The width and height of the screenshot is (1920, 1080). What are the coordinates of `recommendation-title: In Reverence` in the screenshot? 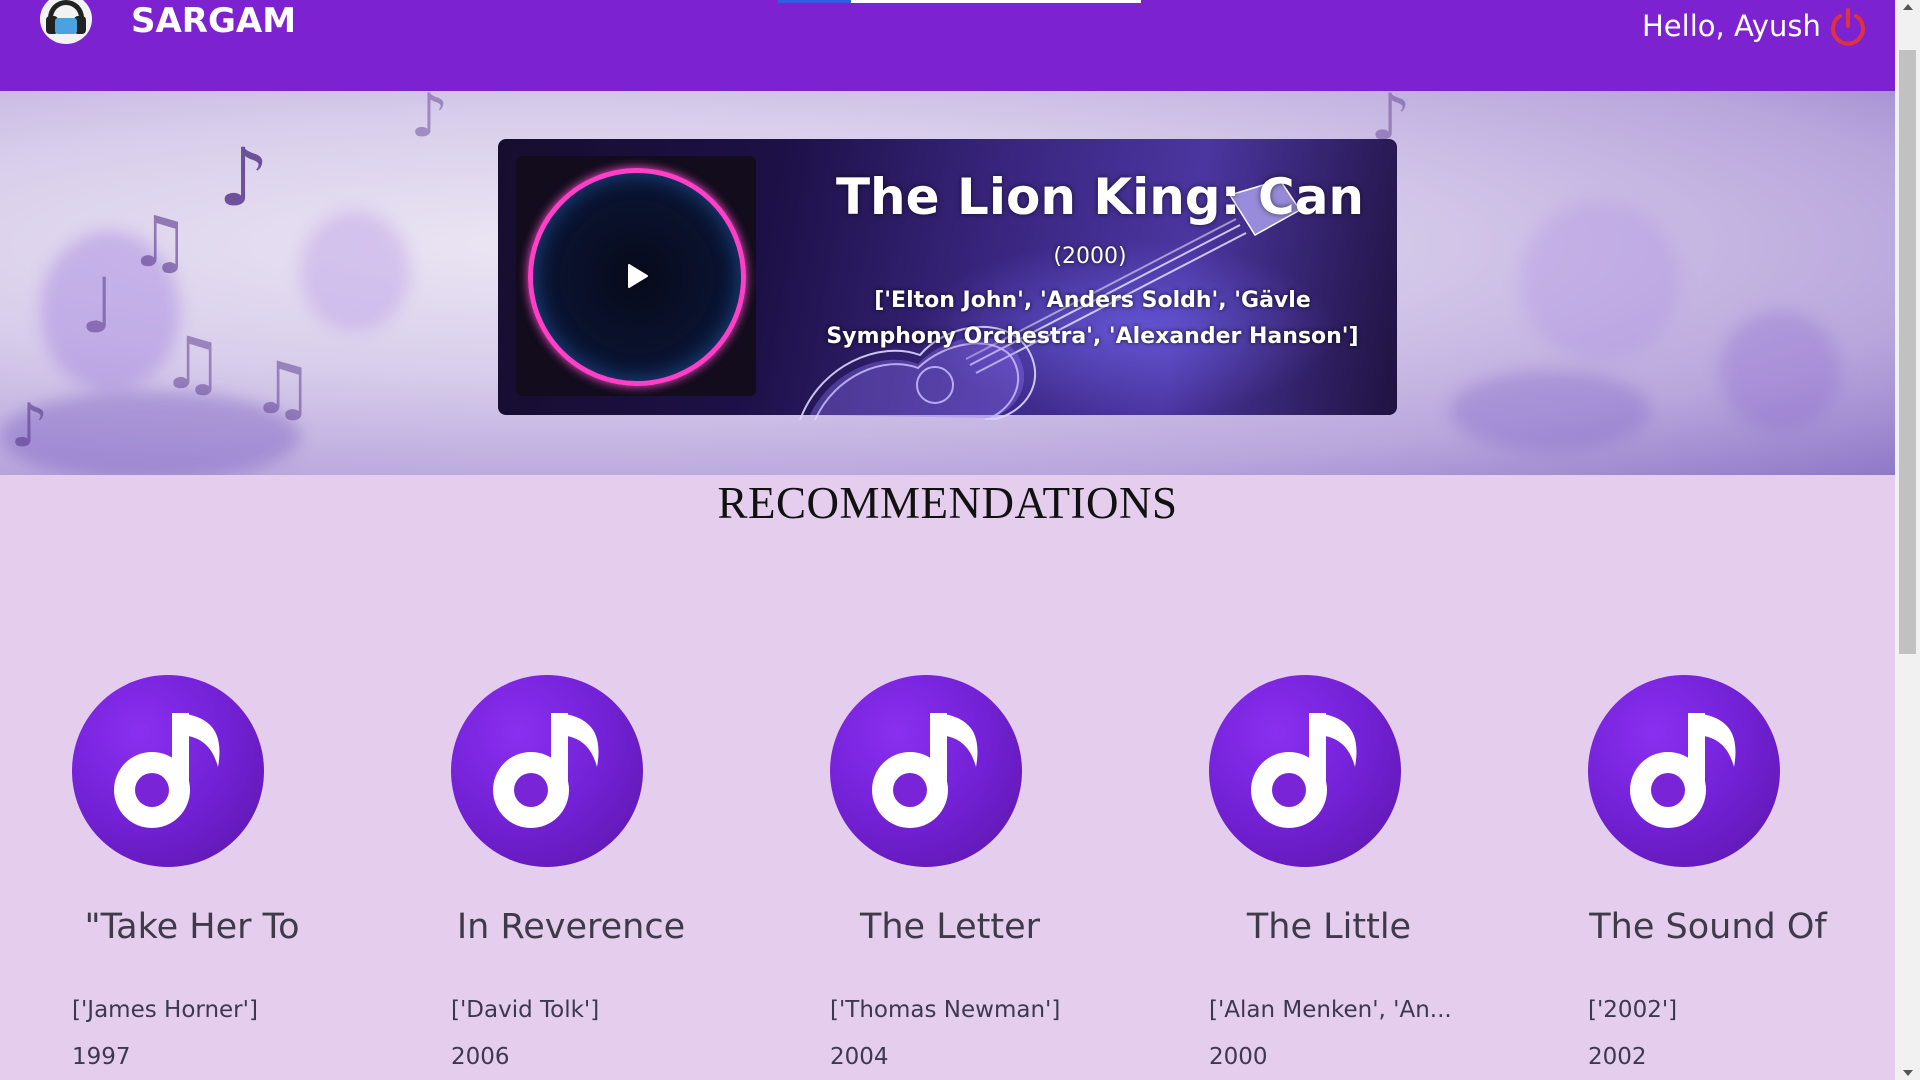 It's located at (571, 927).